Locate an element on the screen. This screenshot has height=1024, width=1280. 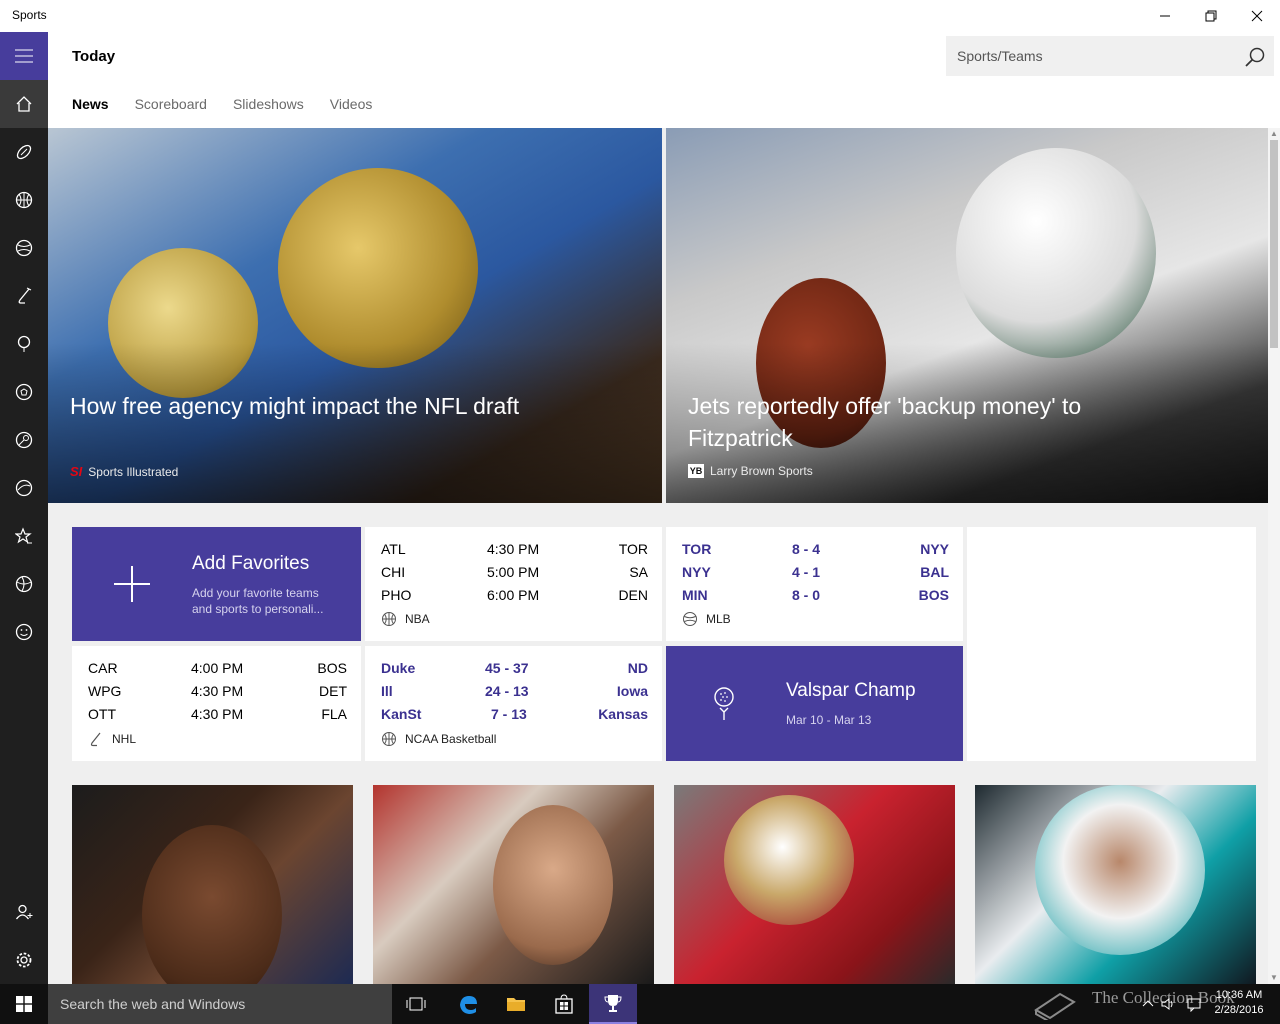
menu-button is located at coordinates (24, 56).